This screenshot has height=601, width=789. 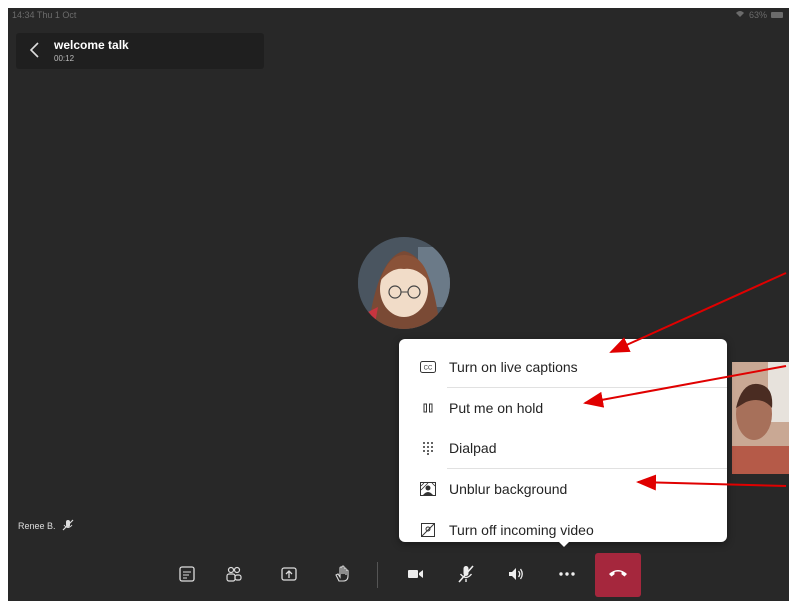 What do you see at coordinates (289, 574) in the screenshot?
I see `share-icon` at bounding box center [289, 574].